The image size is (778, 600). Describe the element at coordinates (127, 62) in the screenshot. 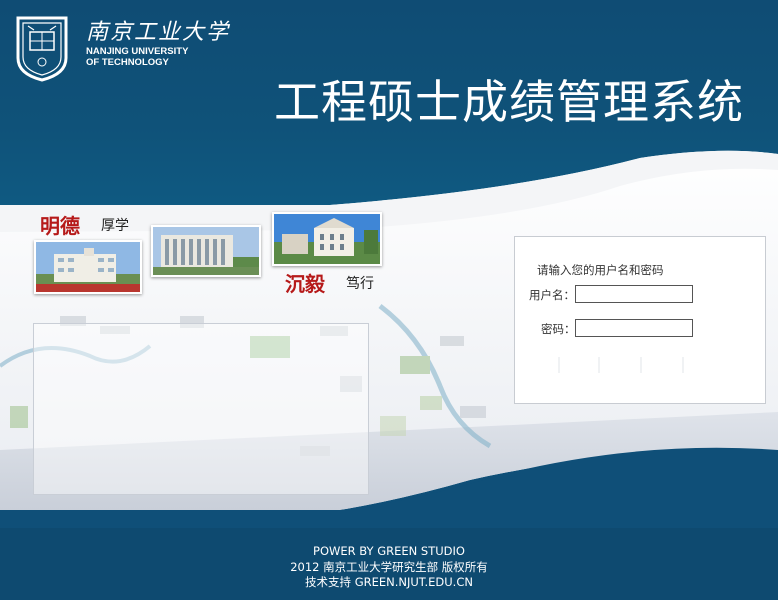

I see `university-name-en-line2: OF TECHNOLOGY` at that location.